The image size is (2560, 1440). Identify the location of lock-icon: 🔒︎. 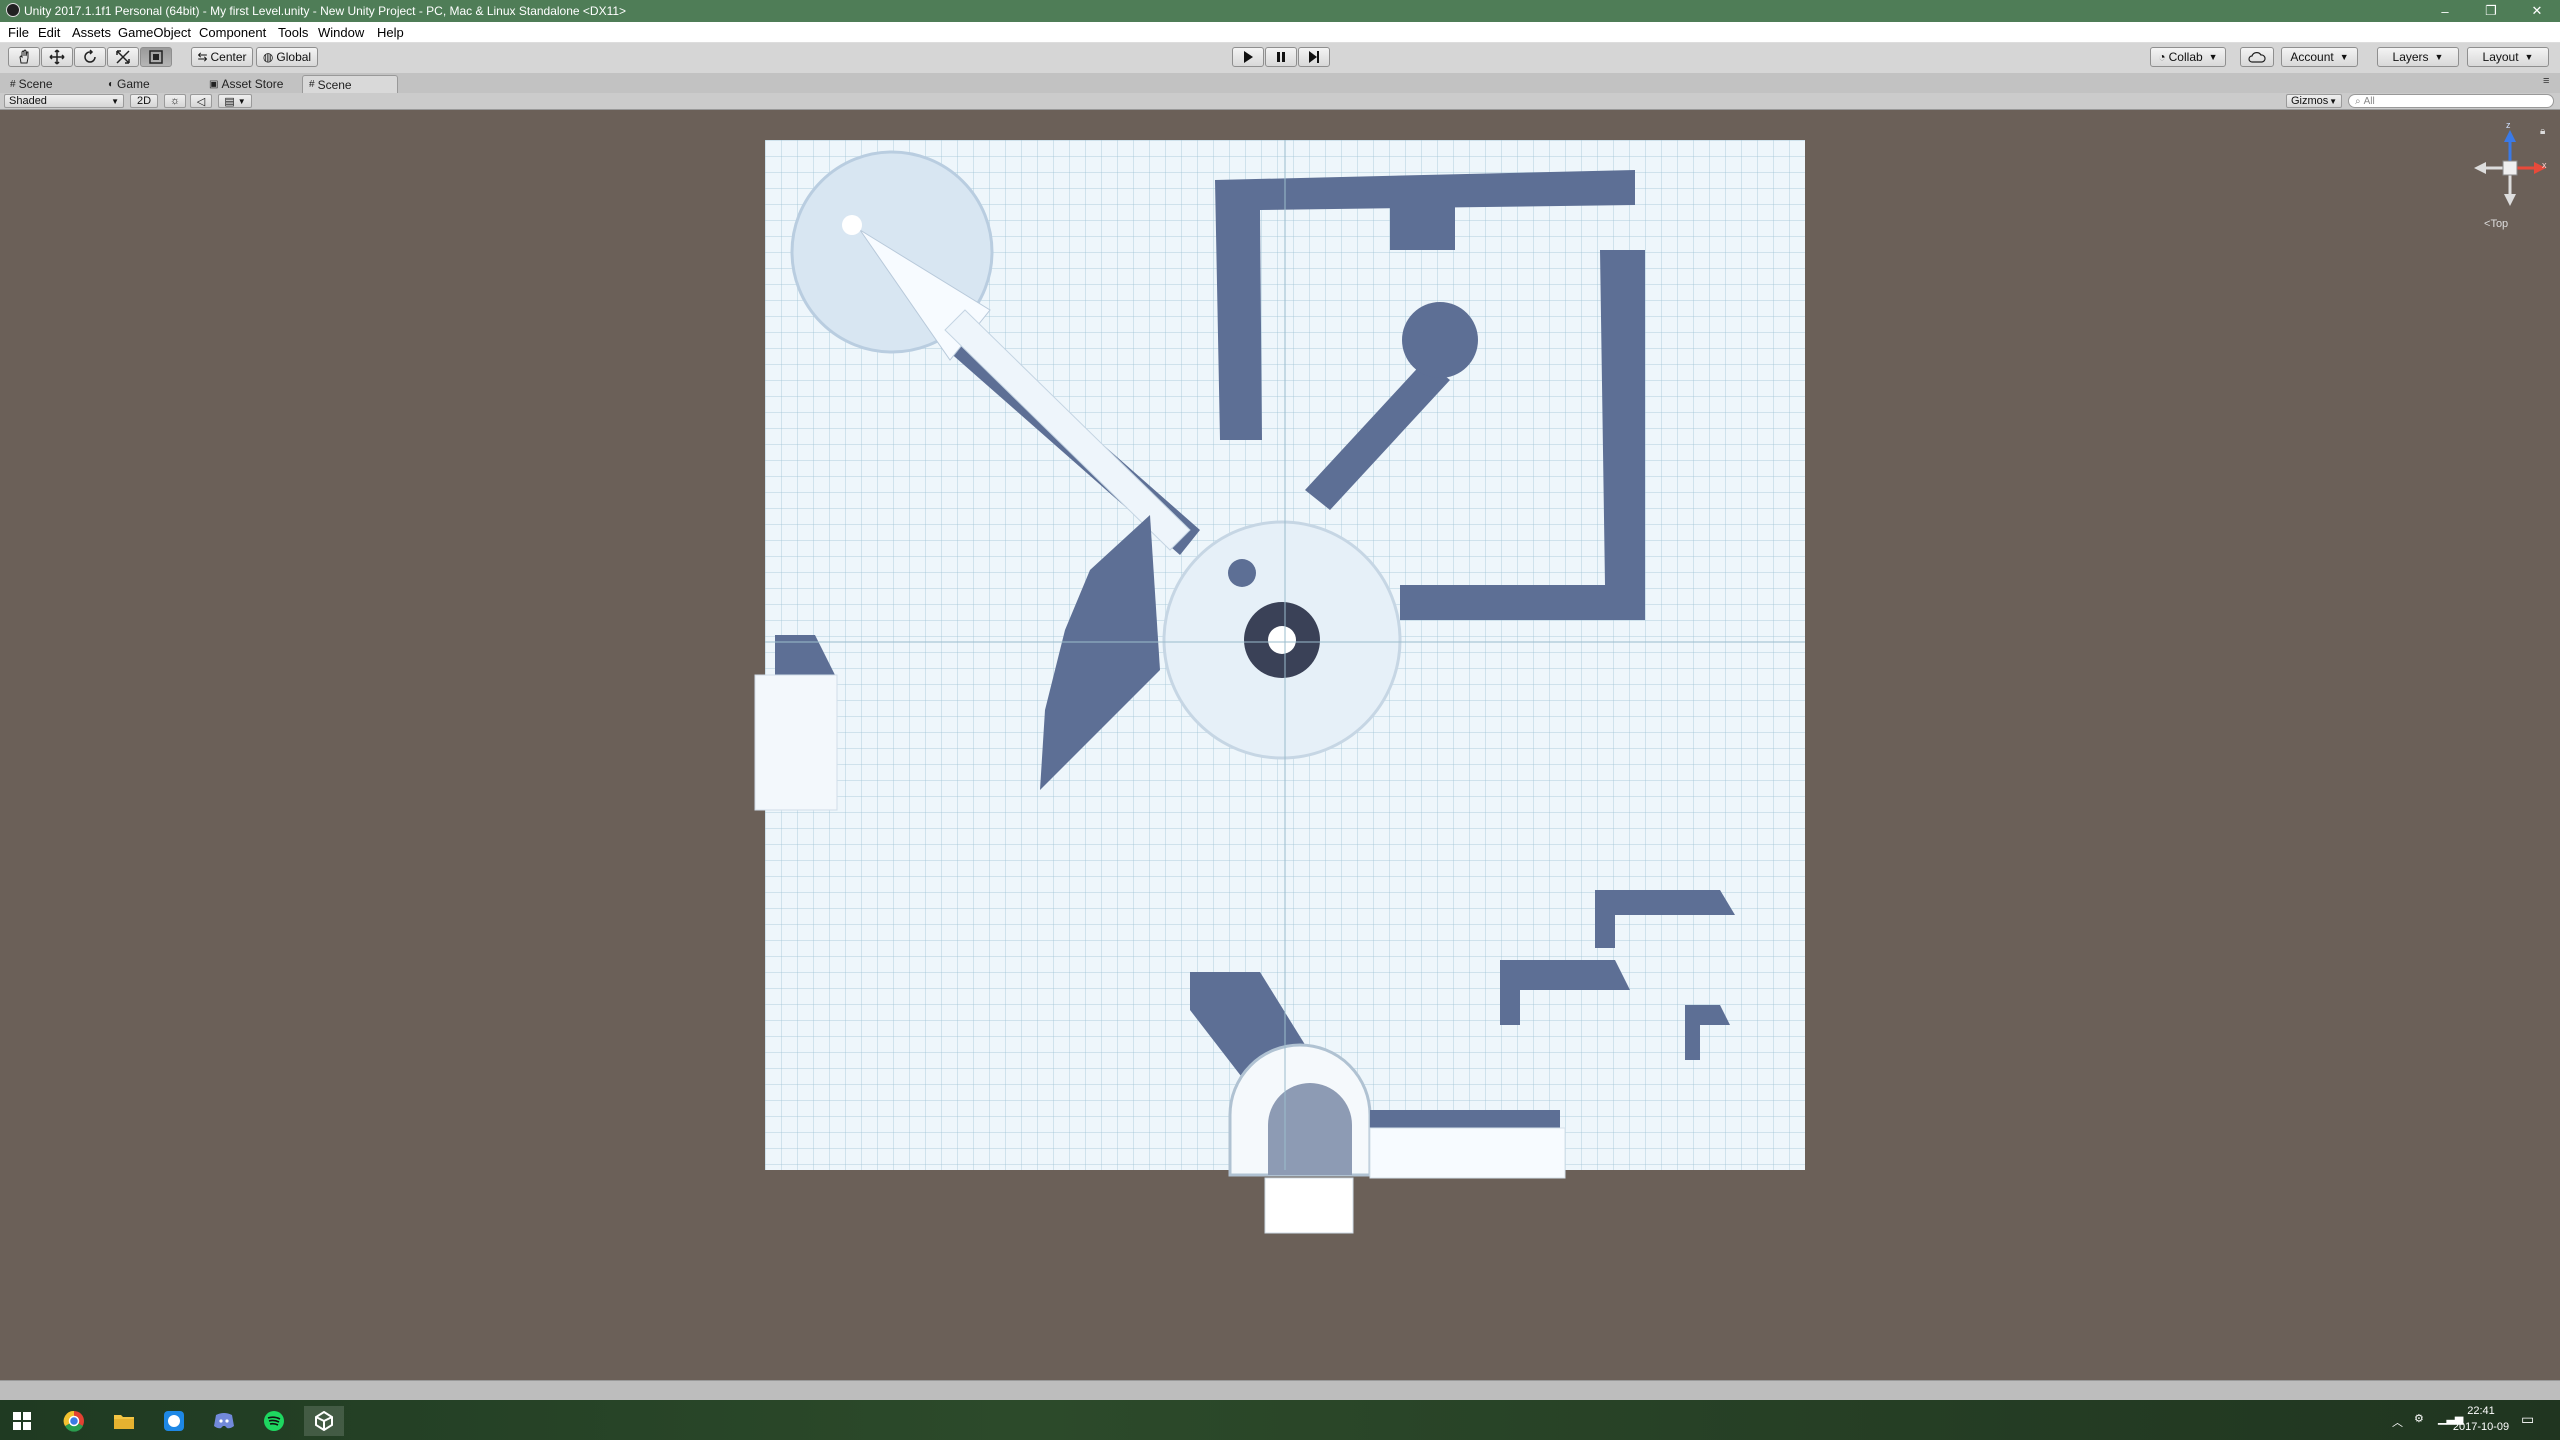
(2542, 131).